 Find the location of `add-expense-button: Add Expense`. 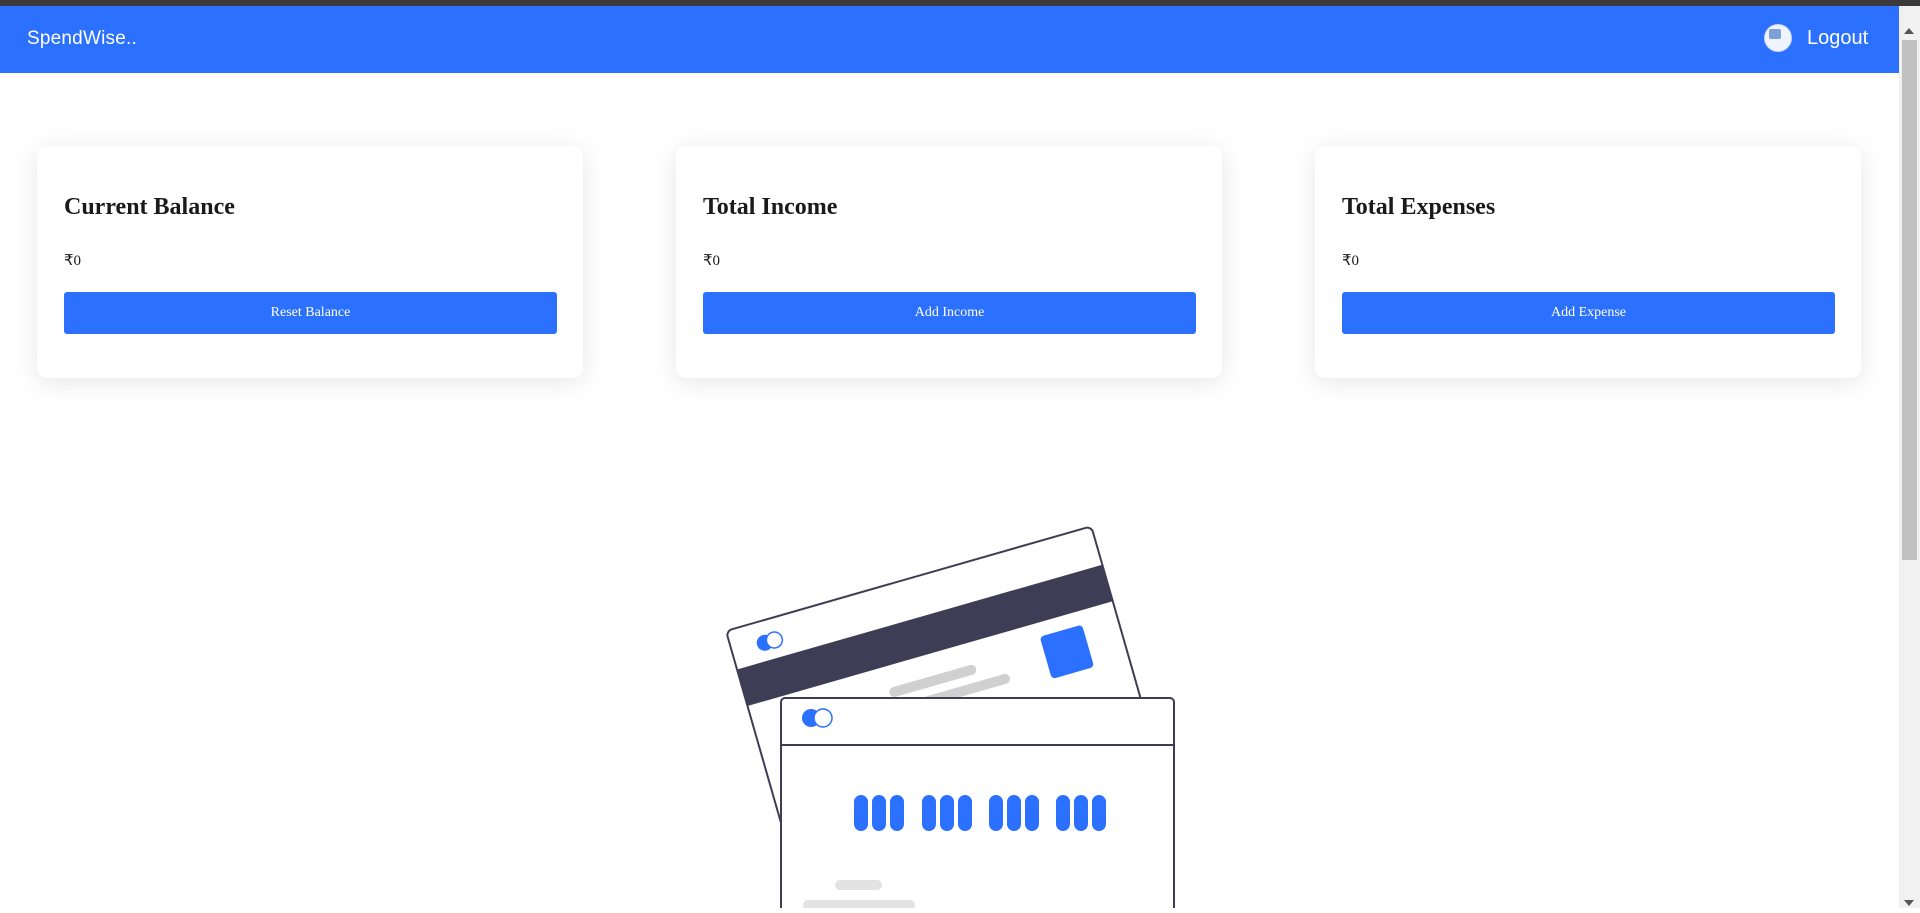

add-expense-button: Add Expense is located at coordinates (1588, 313).